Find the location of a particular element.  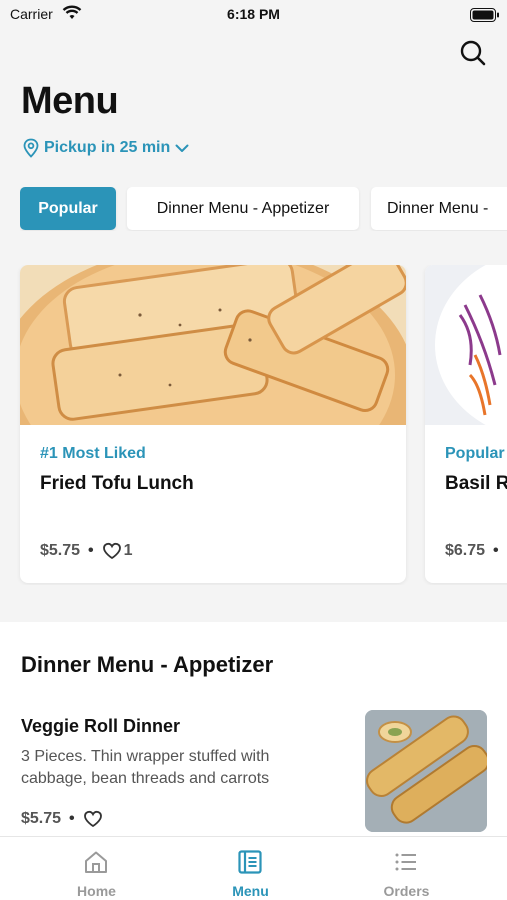

page-title: Menu is located at coordinates (70, 101).